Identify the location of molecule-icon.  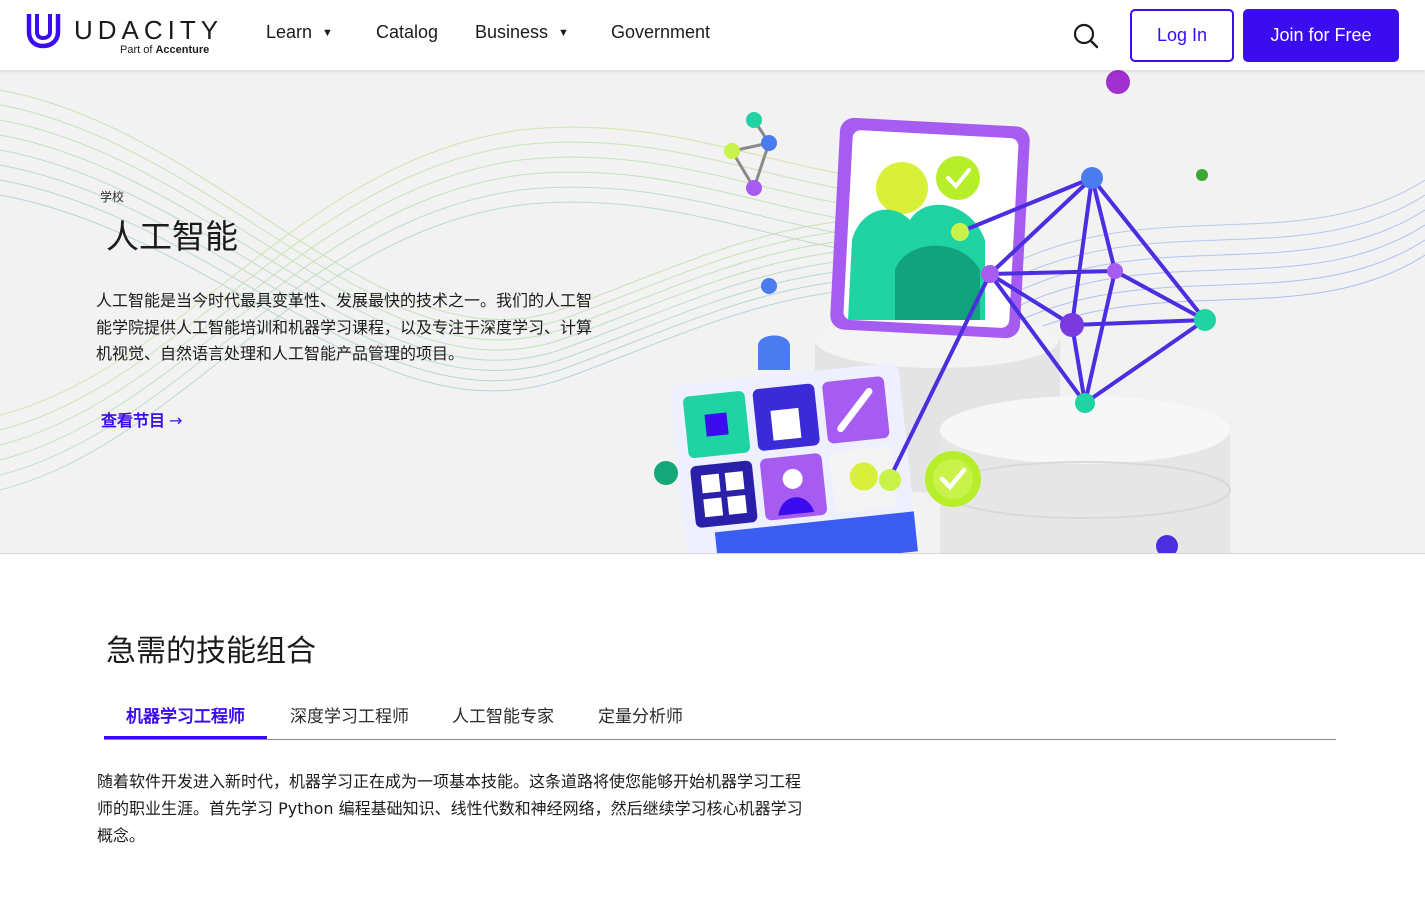
(750, 154).